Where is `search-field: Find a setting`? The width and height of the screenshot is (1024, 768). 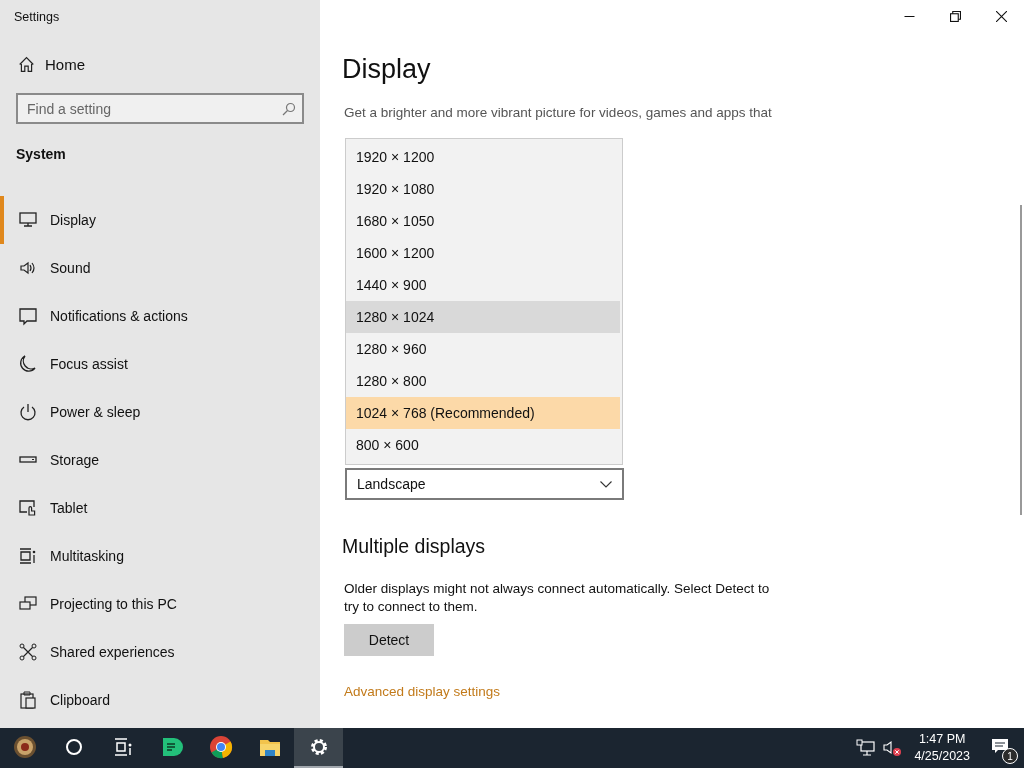
search-field: Find a setting is located at coordinates (160, 108).